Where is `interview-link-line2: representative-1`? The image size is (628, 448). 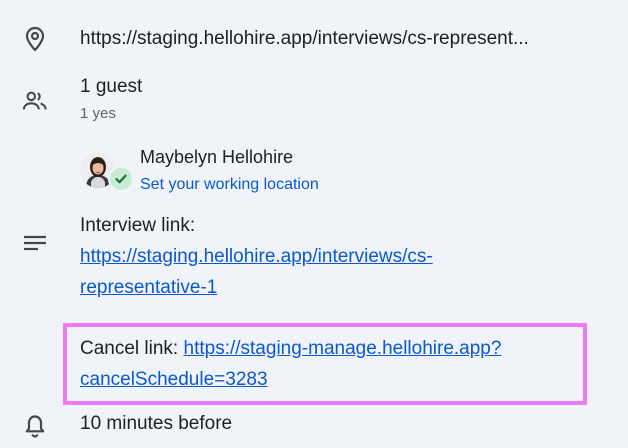
interview-link-line2: representative-1 is located at coordinates (148, 288).